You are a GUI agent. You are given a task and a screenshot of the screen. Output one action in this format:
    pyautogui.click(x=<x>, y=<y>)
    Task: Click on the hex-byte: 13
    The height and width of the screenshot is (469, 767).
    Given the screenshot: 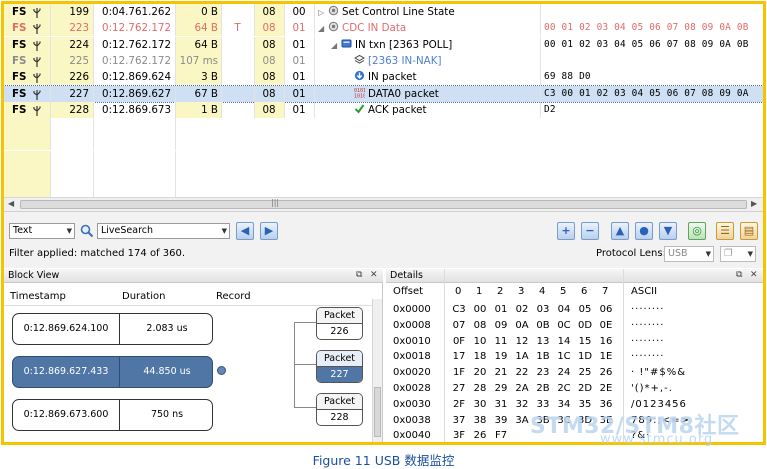 What is the action you would take?
    pyautogui.click(x=543, y=341)
    